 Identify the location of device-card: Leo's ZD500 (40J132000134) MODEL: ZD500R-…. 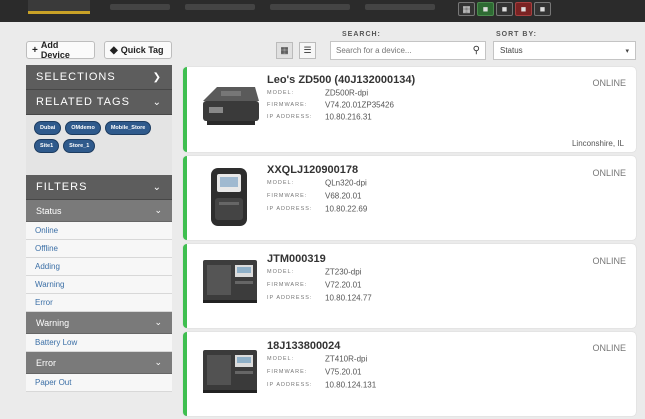
(409, 109).